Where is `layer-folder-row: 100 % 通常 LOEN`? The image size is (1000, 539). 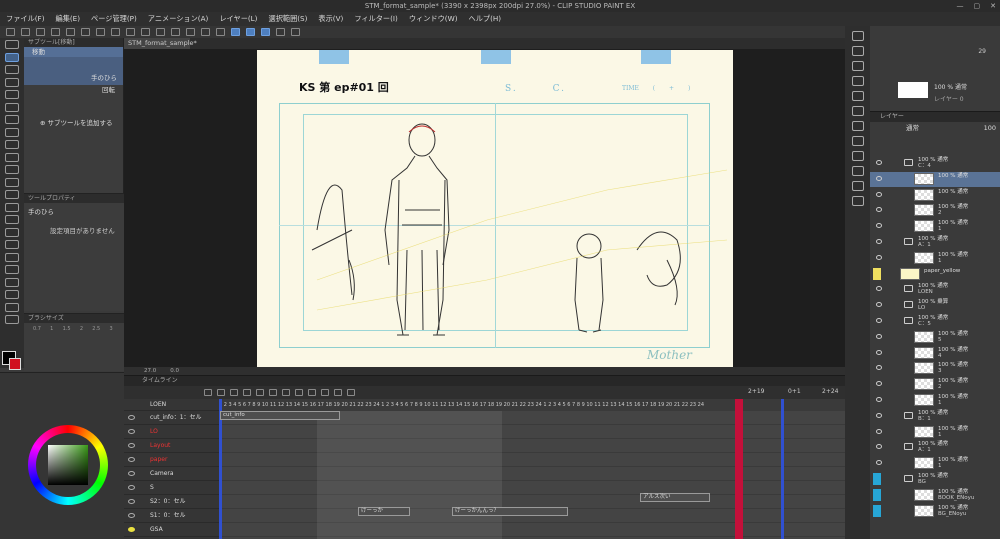
layer-folder-row: 100 % 通常 LOEN is located at coordinates (935, 289).